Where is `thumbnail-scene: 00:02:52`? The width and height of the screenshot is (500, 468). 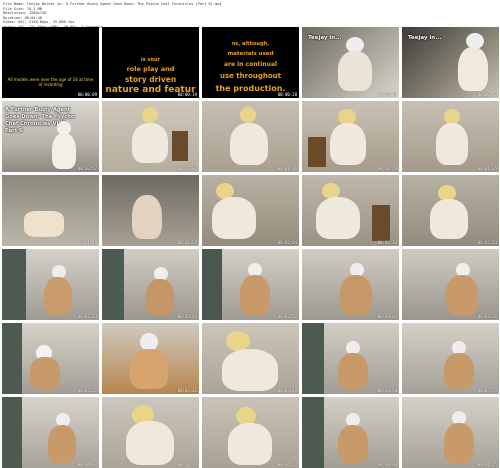
thumbnail-scene: 00:02:52 is located at coordinates (250, 284).